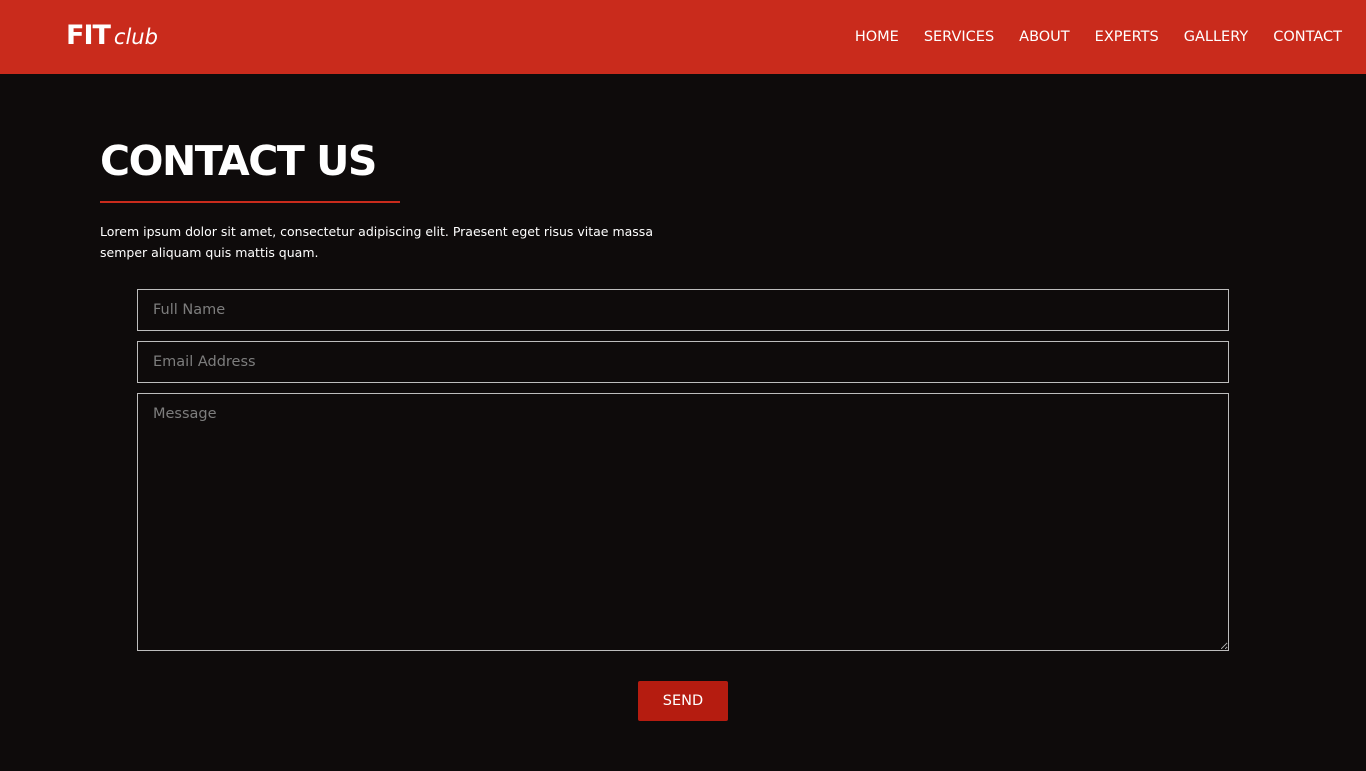 The image size is (1366, 771). I want to click on page-title: CONTACT US, so click(238, 161).